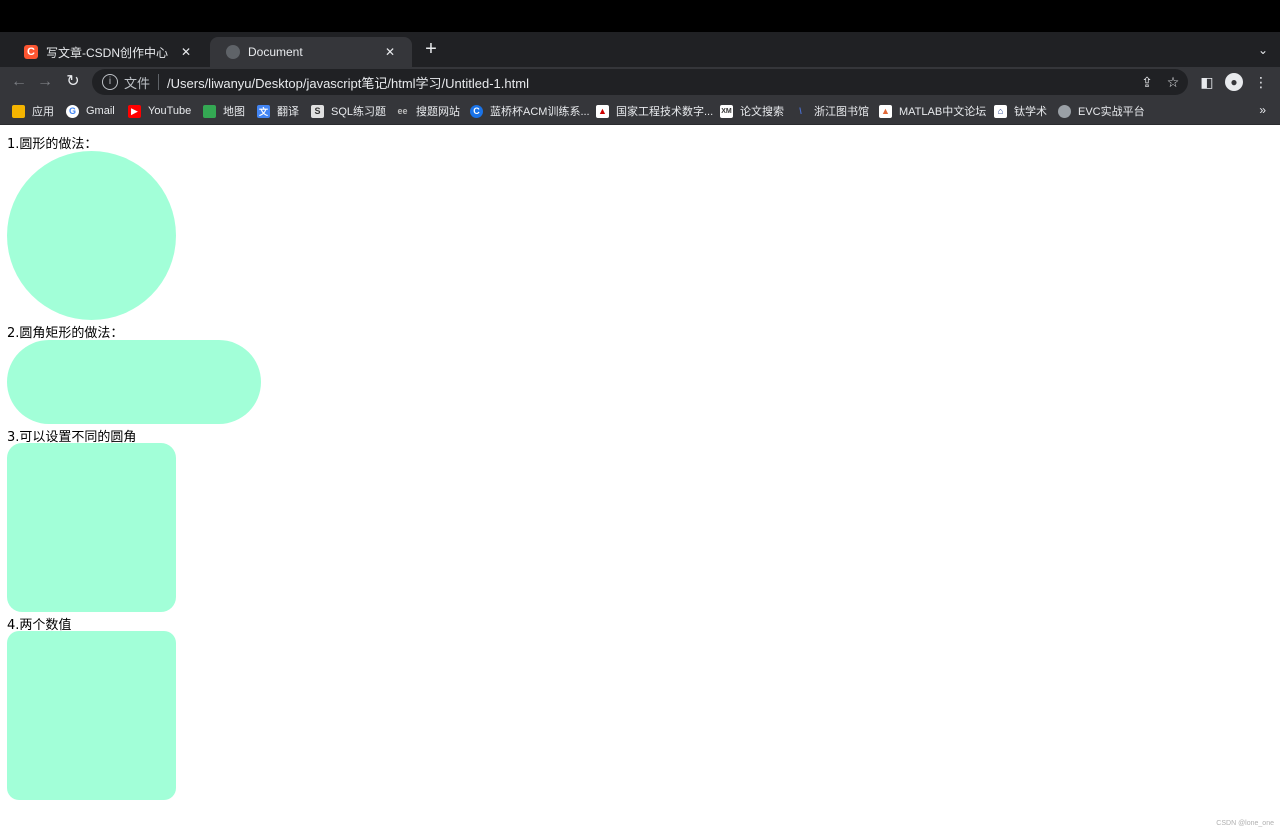 The width and height of the screenshot is (1280, 831). Describe the element at coordinates (288, 112) in the screenshot. I see `bookmark-label: 翻译` at that location.